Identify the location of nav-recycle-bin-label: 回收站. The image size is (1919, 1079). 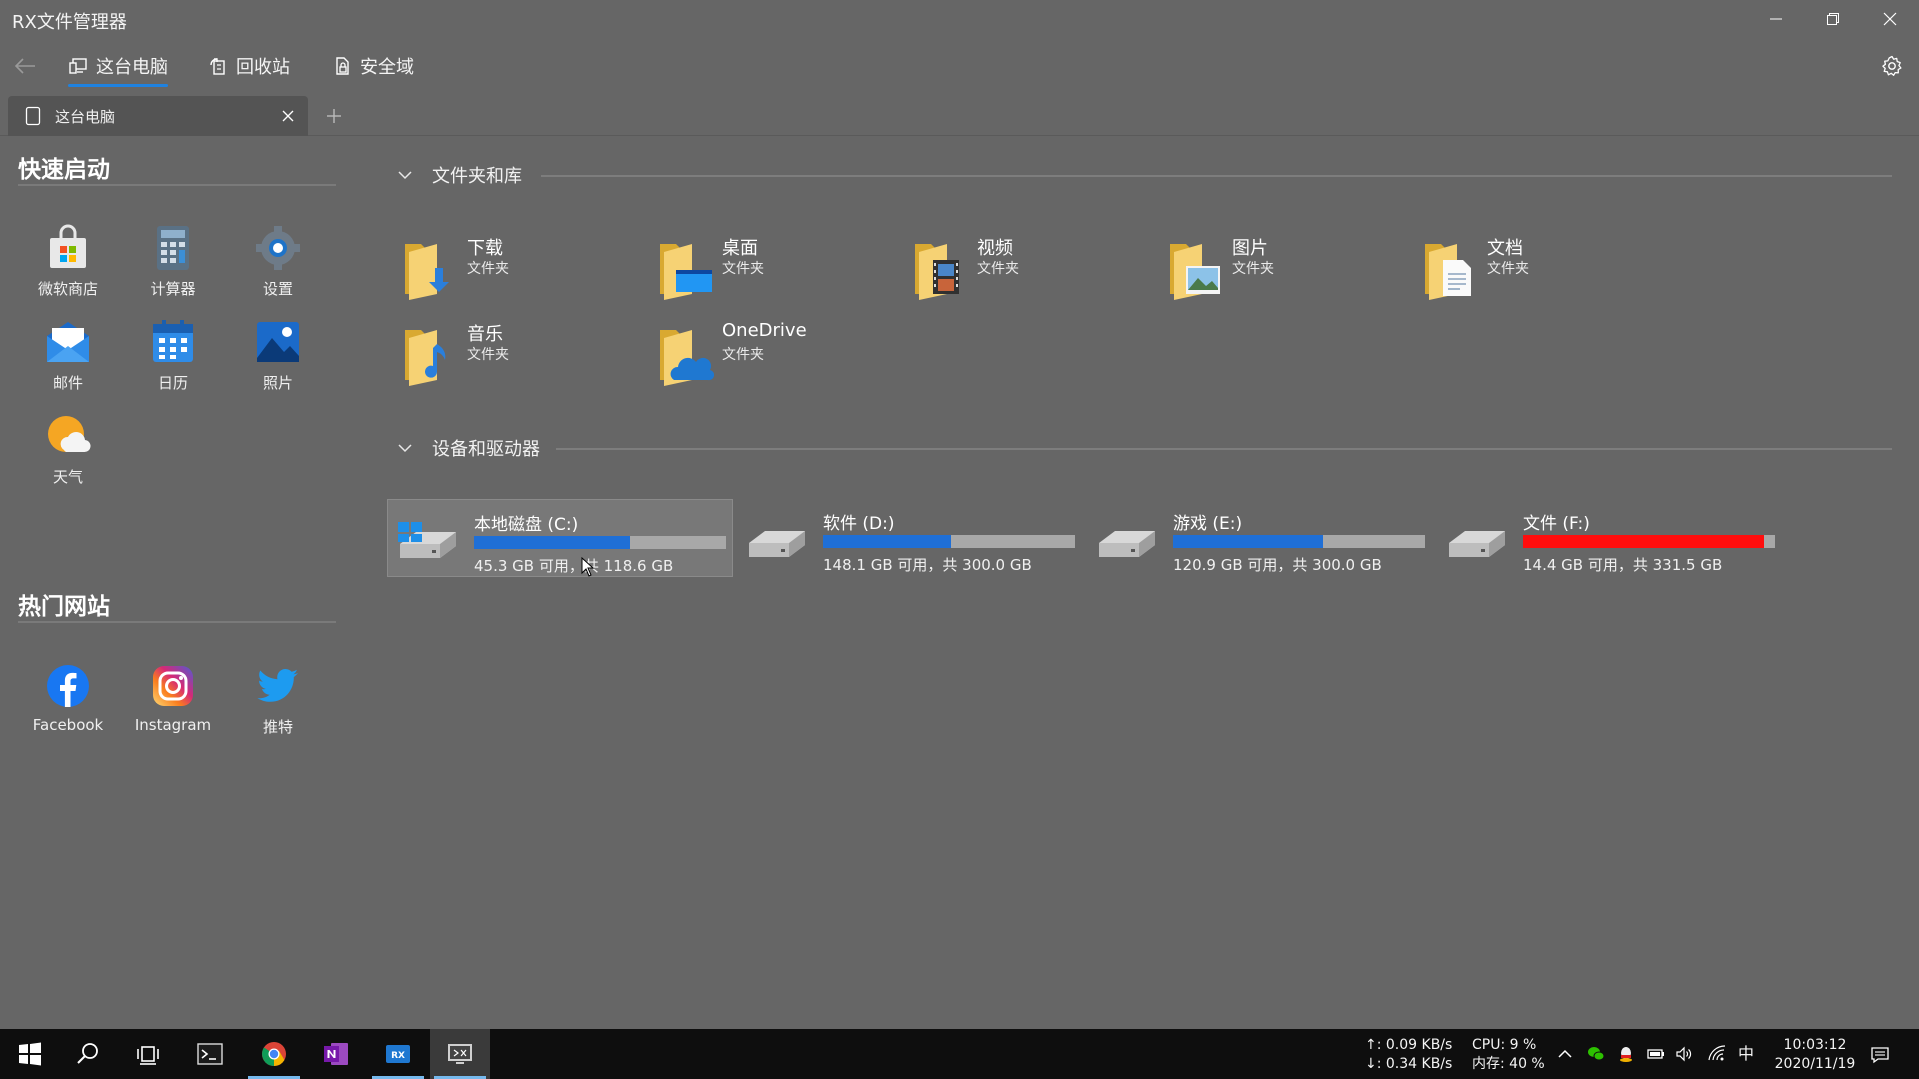
(263, 67).